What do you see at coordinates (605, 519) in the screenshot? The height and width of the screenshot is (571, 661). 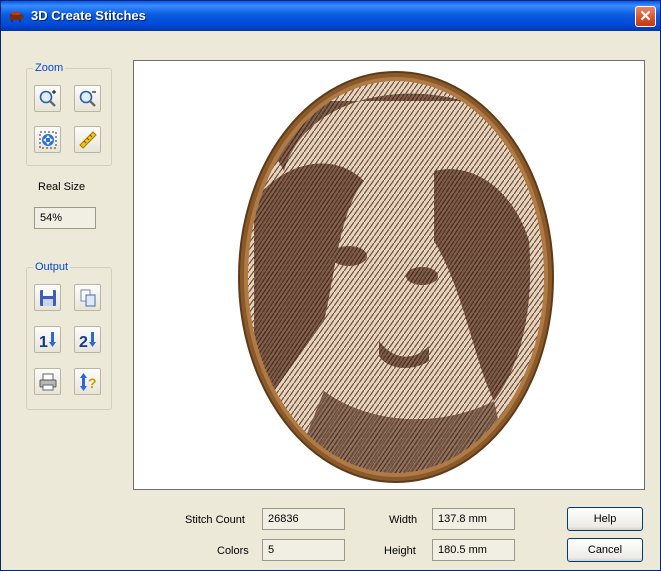 I see `help-button: Help` at bounding box center [605, 519].